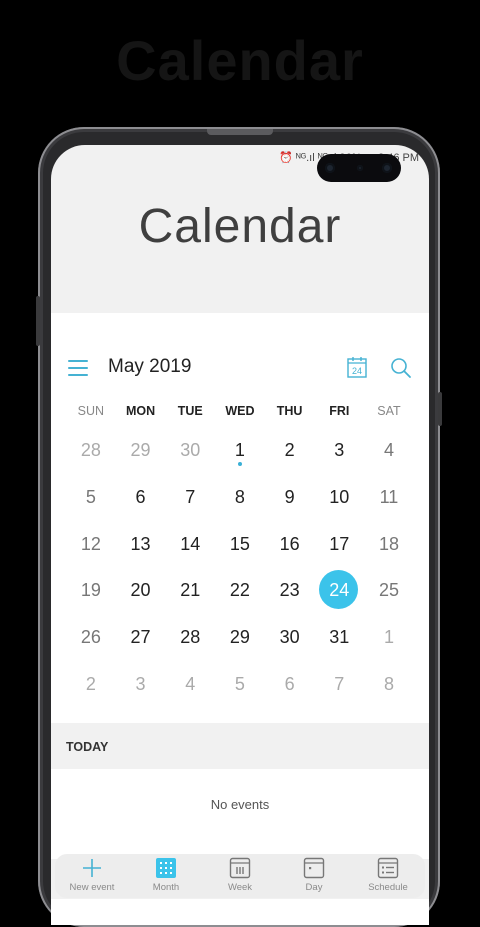 This screenshot has height=927, width=480. What do you see at coordinates (190, 590) in the screenshot?
I see `date-cell: 21` at bounding box center [190, 590].